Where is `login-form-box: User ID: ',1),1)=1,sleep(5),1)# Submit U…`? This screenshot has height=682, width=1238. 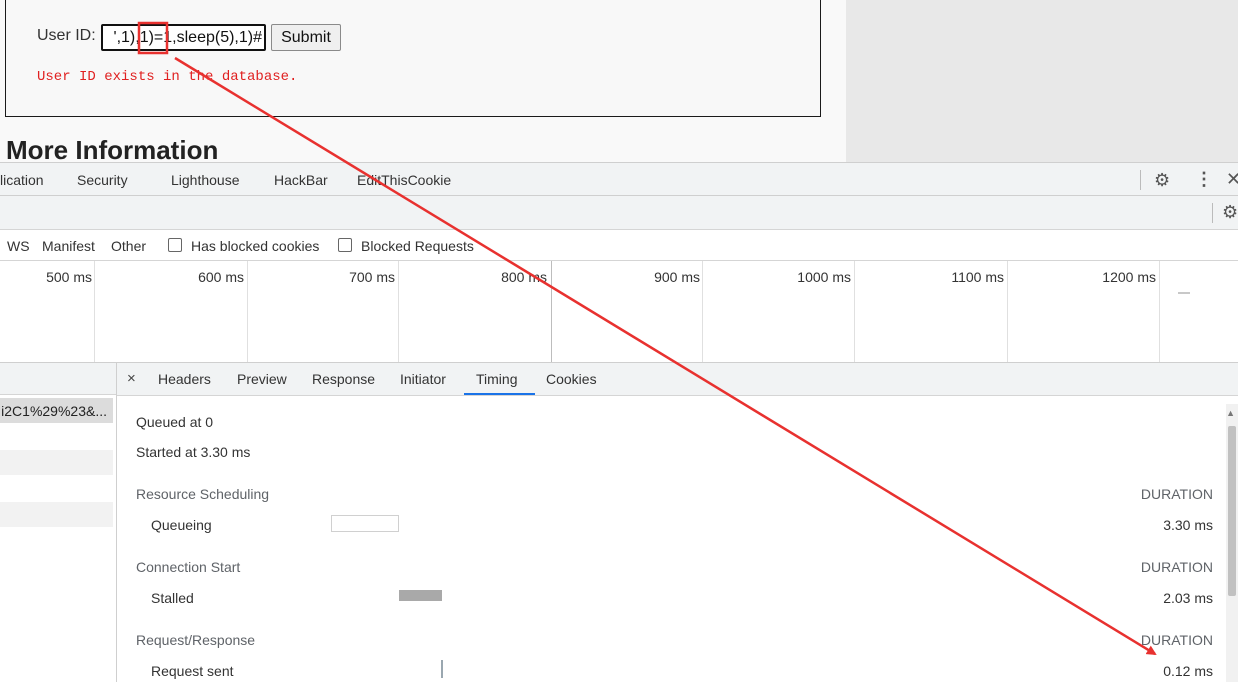 login-form-box: User ID: ',1),1)=1,sleep(5),1)# Submit U… is located at coordinates (413, 58).